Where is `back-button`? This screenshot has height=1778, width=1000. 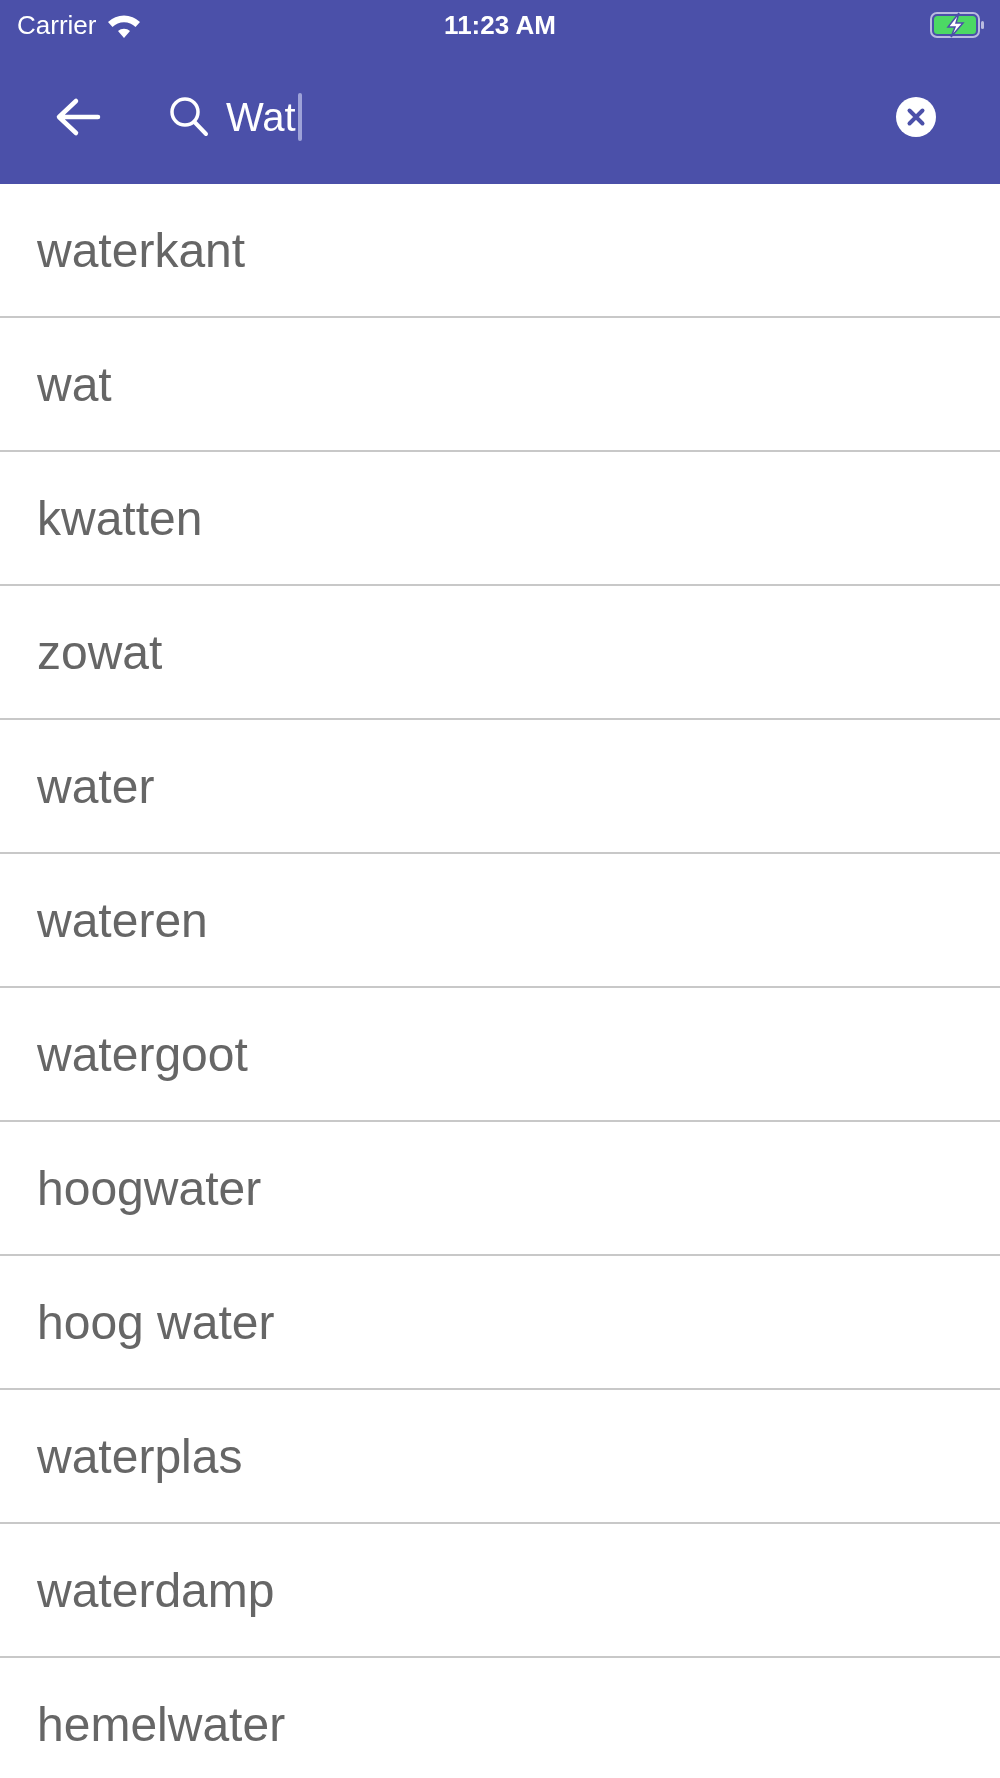
back-button is located at coordinates (78, 117).